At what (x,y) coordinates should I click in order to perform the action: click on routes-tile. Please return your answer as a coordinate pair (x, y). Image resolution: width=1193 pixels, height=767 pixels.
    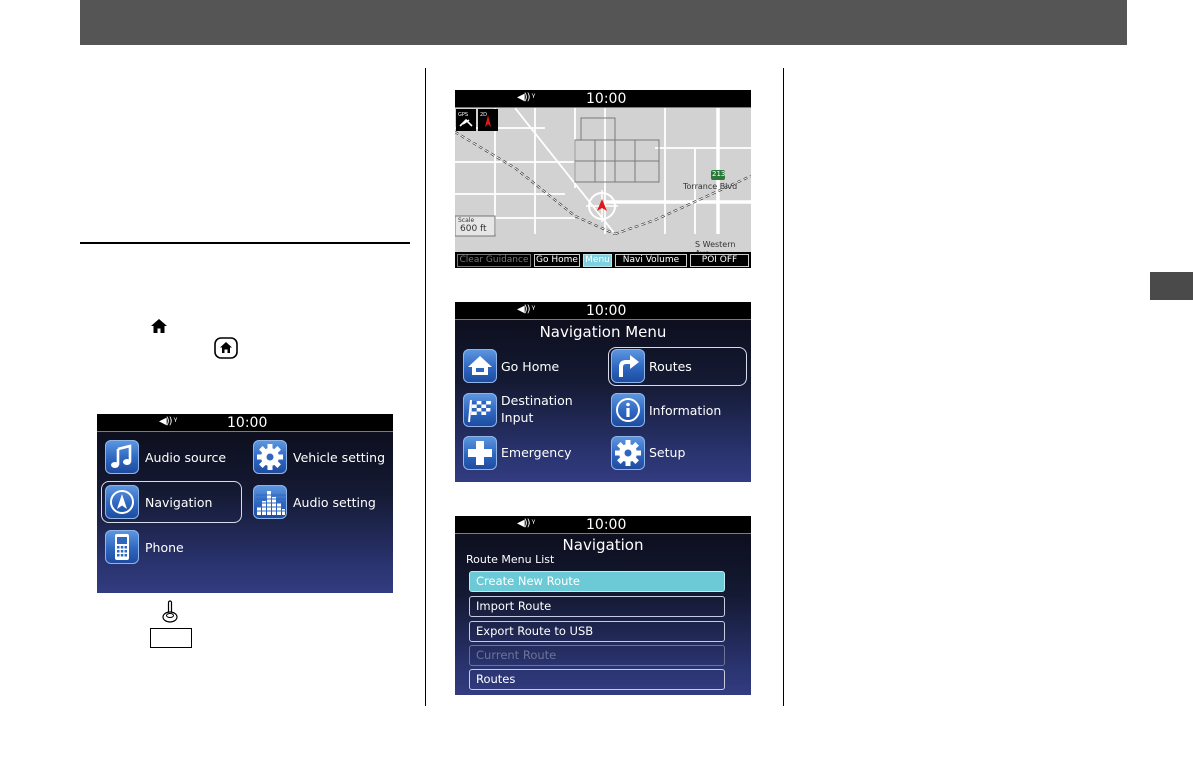
    Looking at the image, I should click on (628, 366).